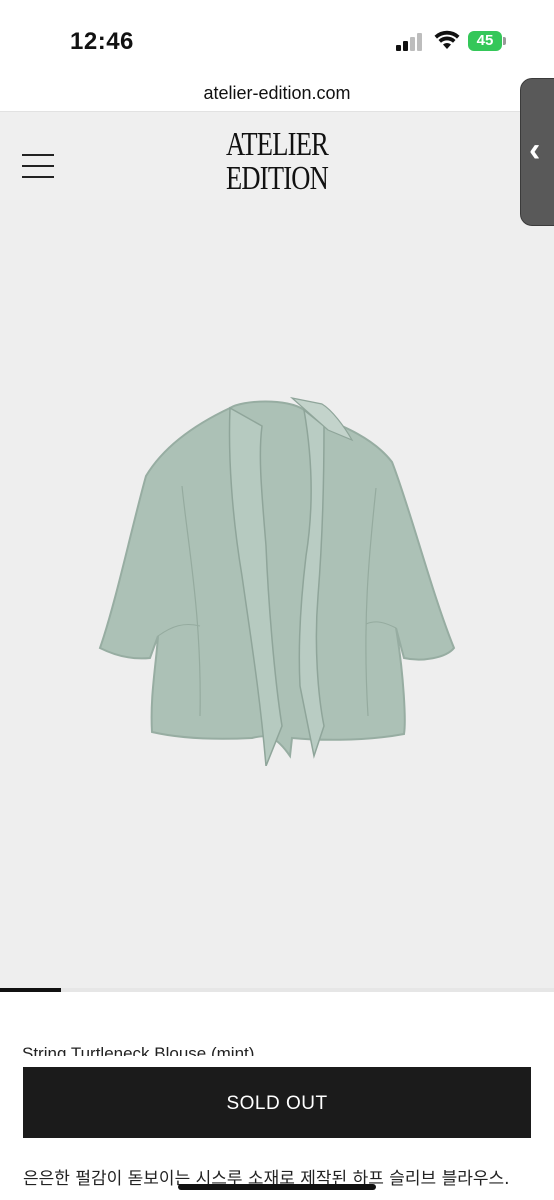 This screenshot has width=554, height=1200. I want to click on logo-line-1: ATELIER, so click(277, 144).